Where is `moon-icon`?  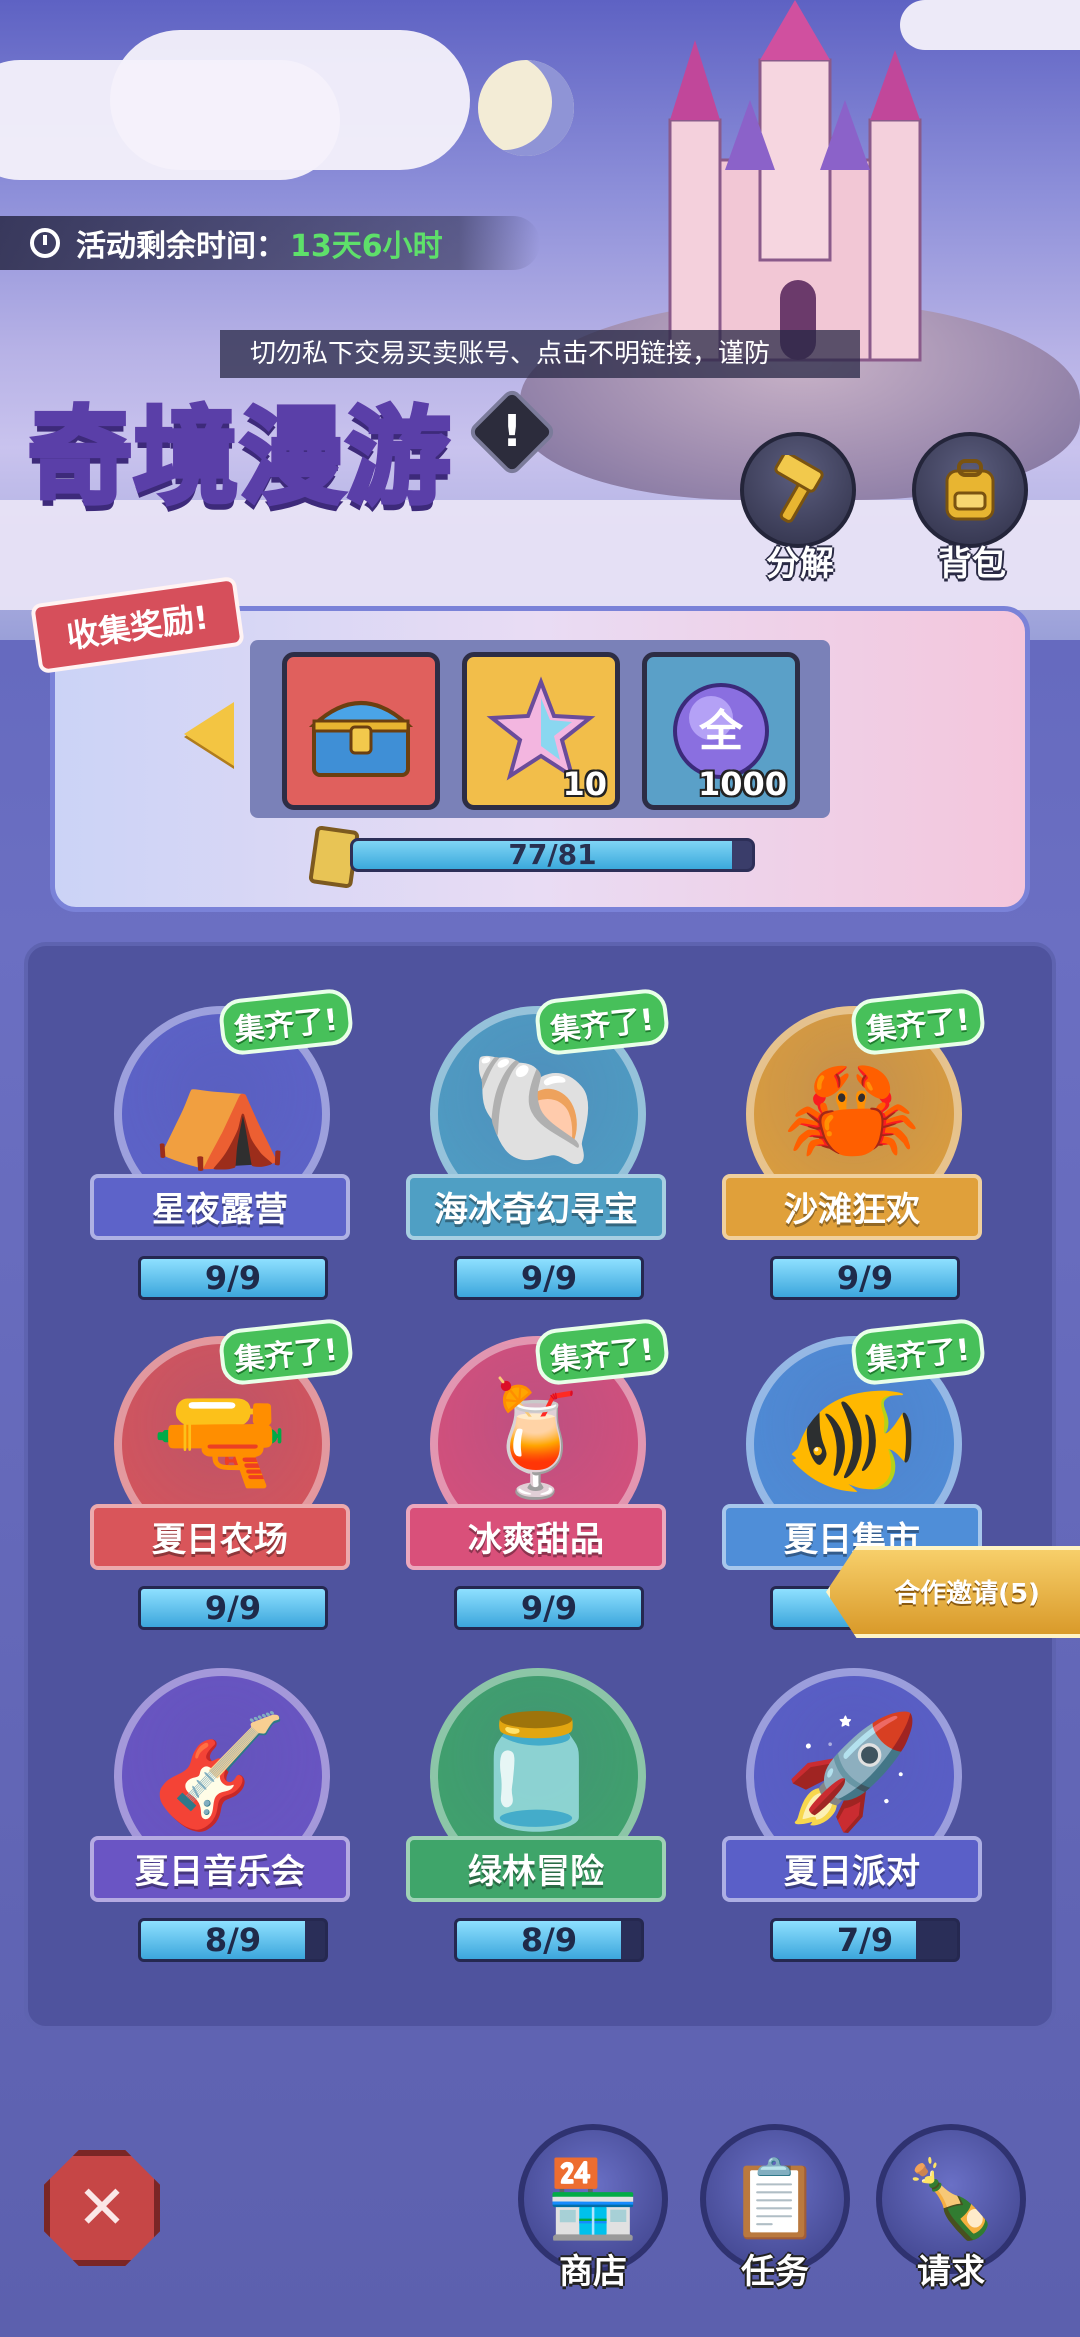
moon-icon is located at coordinates (526, 108).